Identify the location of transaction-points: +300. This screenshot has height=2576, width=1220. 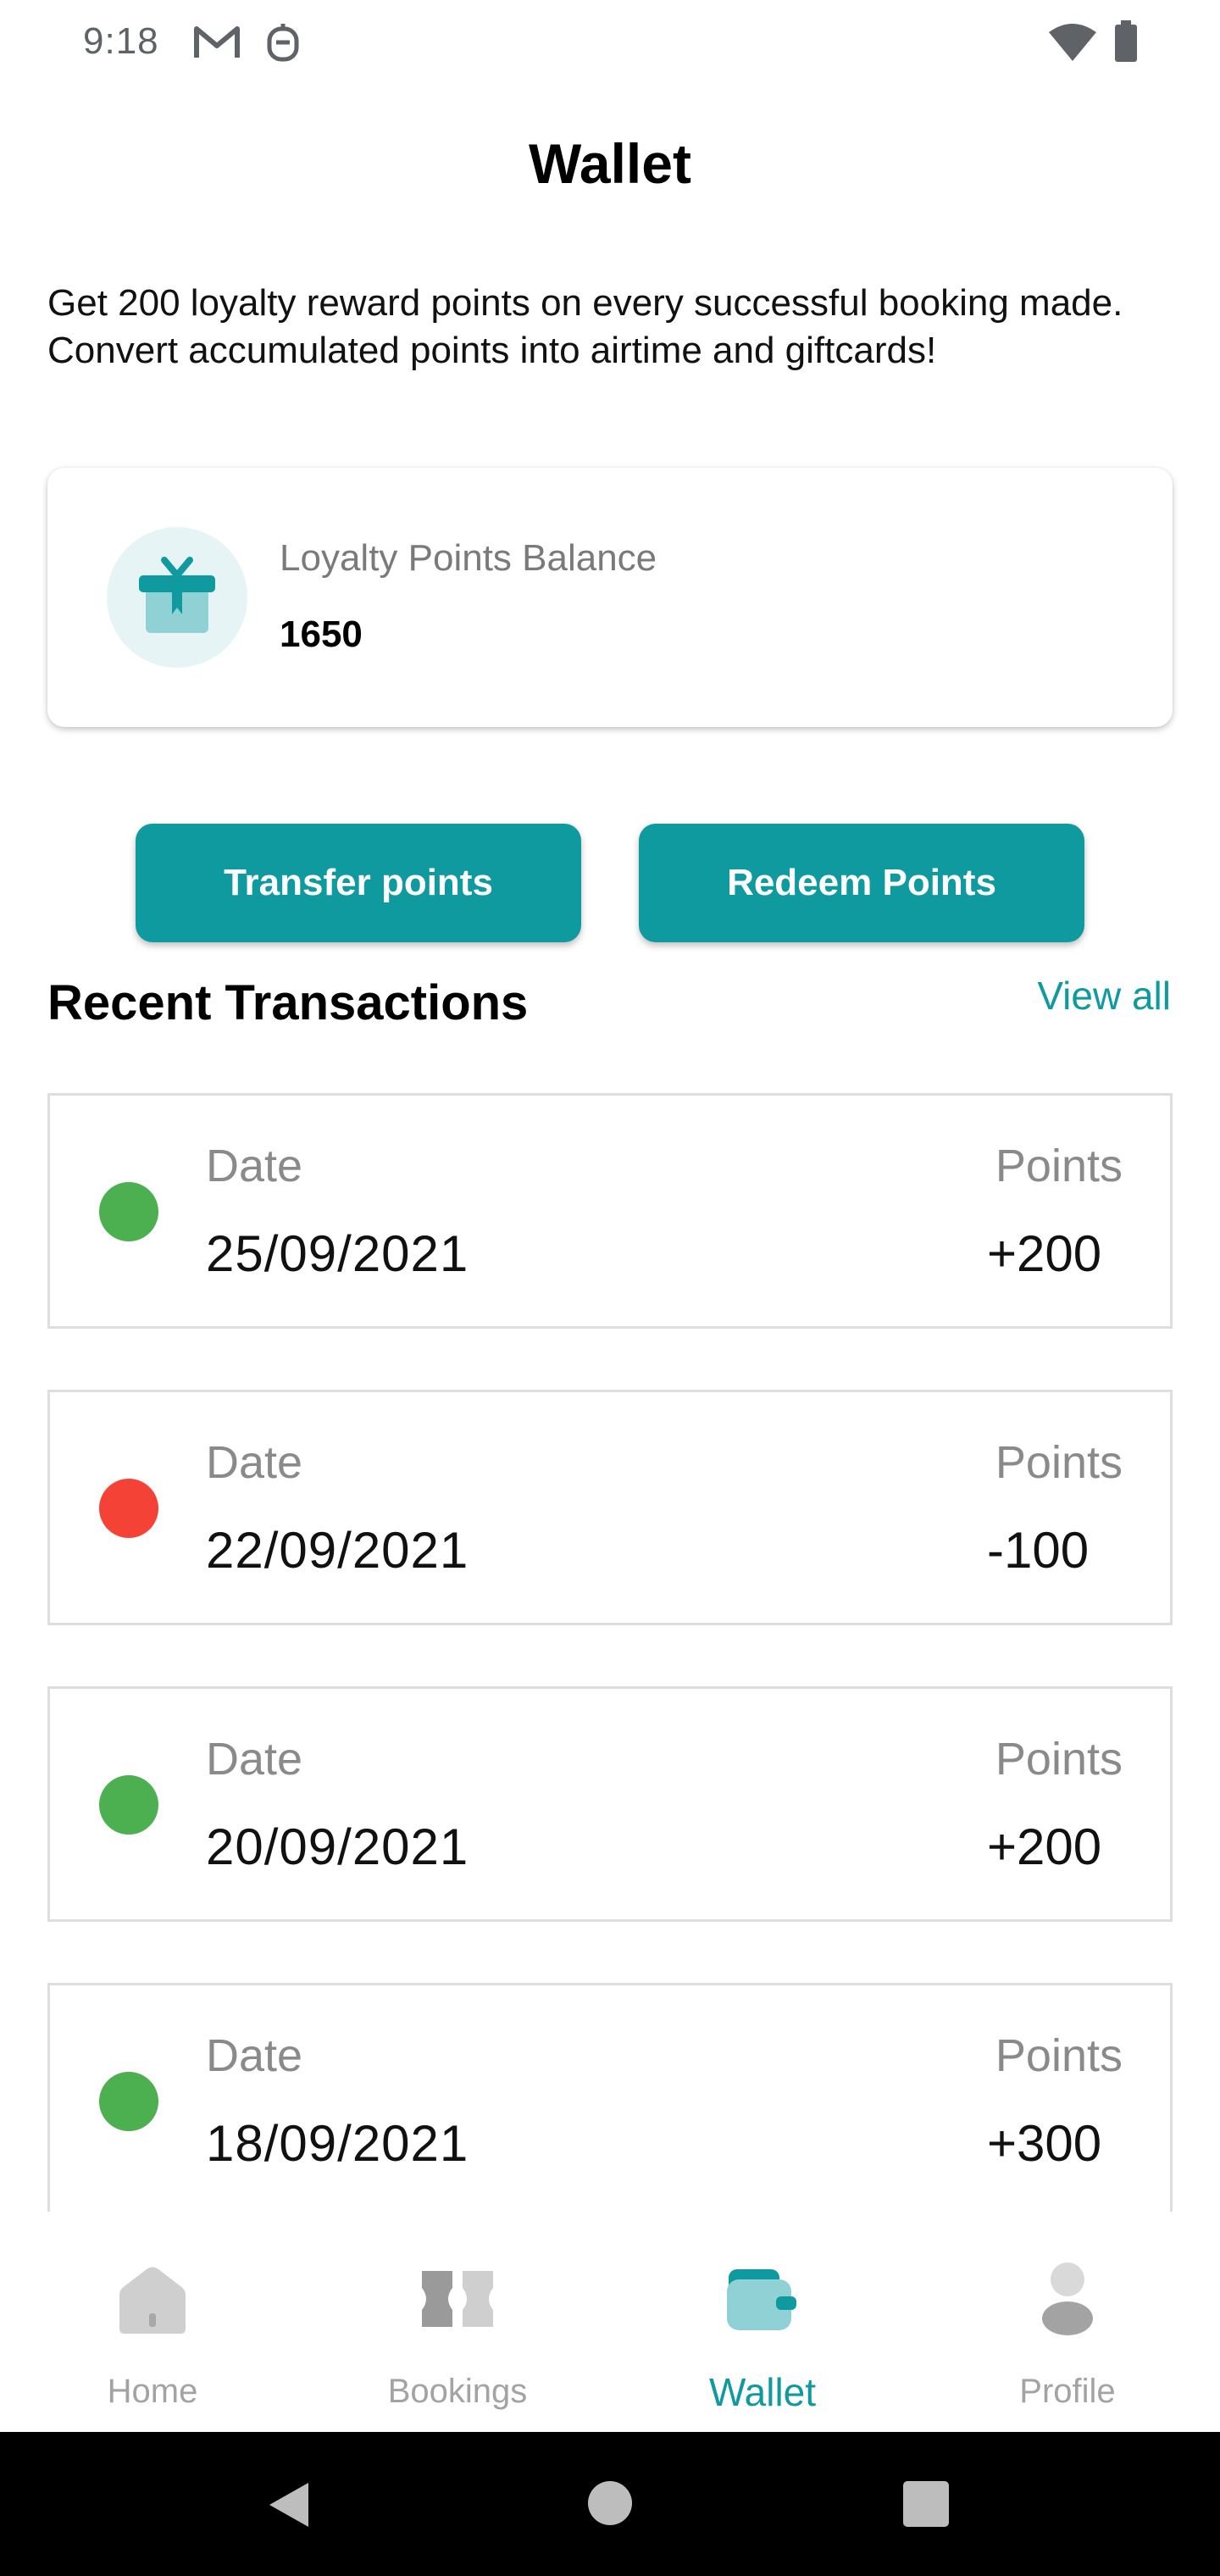
(1044, 2143).